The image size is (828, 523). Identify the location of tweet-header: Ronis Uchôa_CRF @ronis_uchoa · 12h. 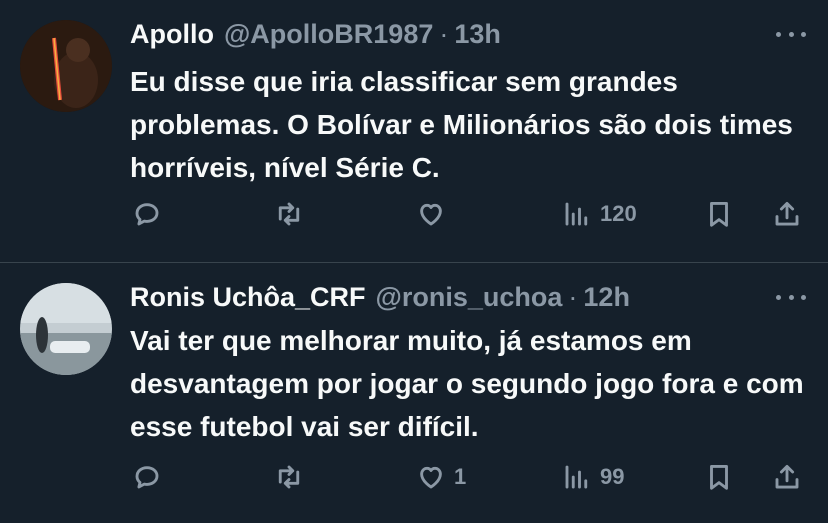
(380, 297).